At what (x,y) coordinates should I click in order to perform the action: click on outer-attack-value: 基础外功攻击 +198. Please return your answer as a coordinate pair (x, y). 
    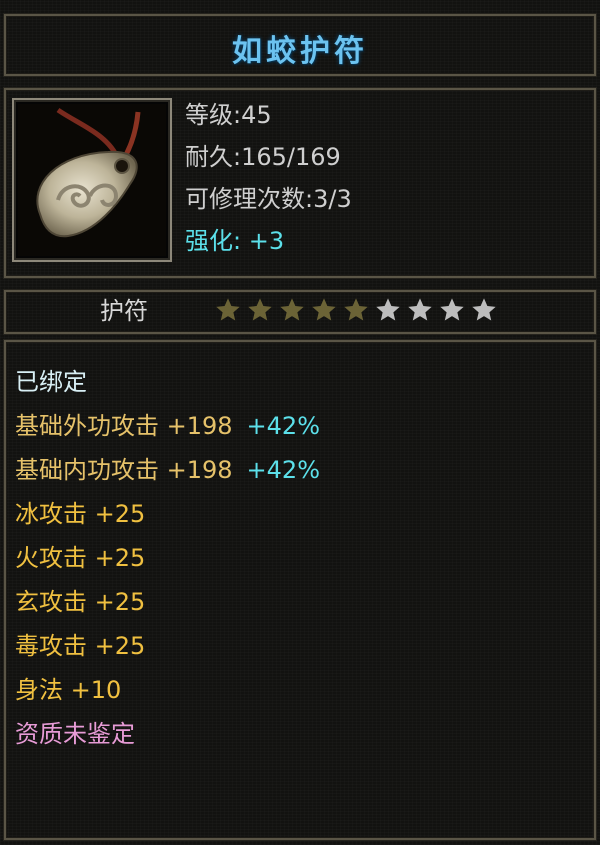
    Looking at the image, I should click on (124, 426).